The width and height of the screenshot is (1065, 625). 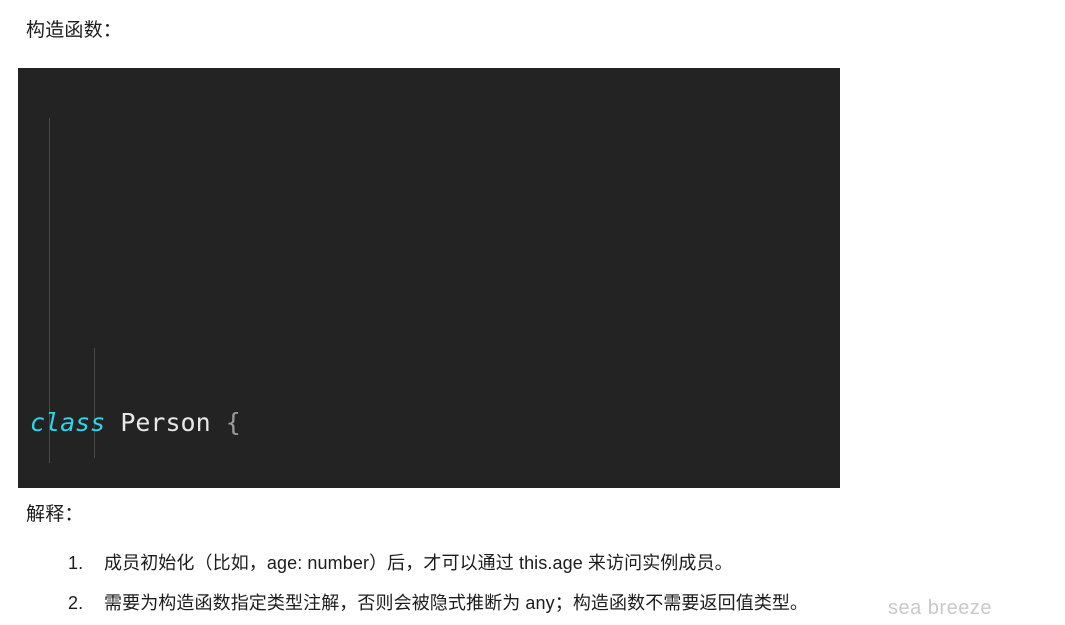 I want to click on caption-constructor-heading: 构造函数：, so click(x=74, y=30).